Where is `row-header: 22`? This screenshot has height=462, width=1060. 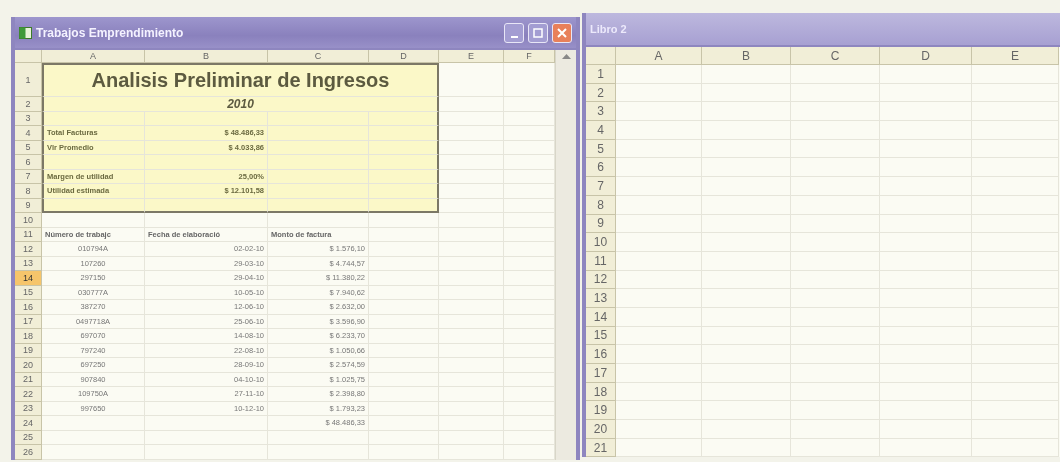 row-header: 22 is located at coordinates (28, 394).